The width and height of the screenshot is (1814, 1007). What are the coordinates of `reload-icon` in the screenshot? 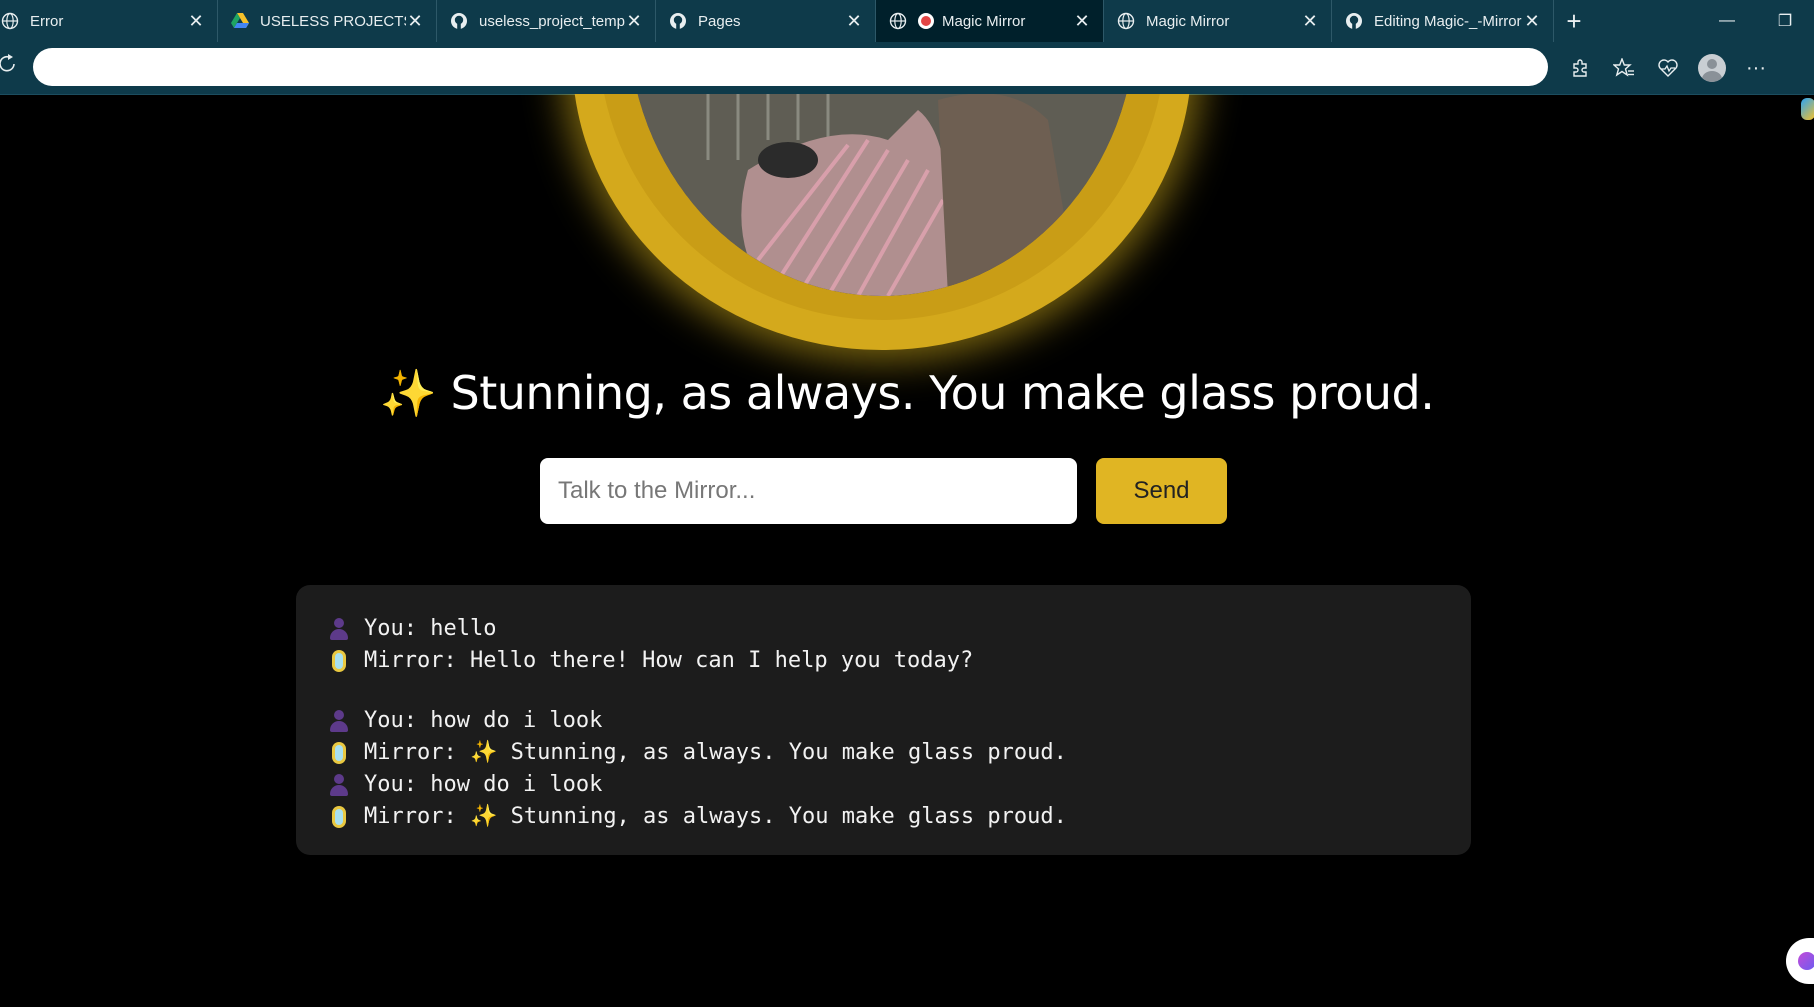 It's located at (10, 67).